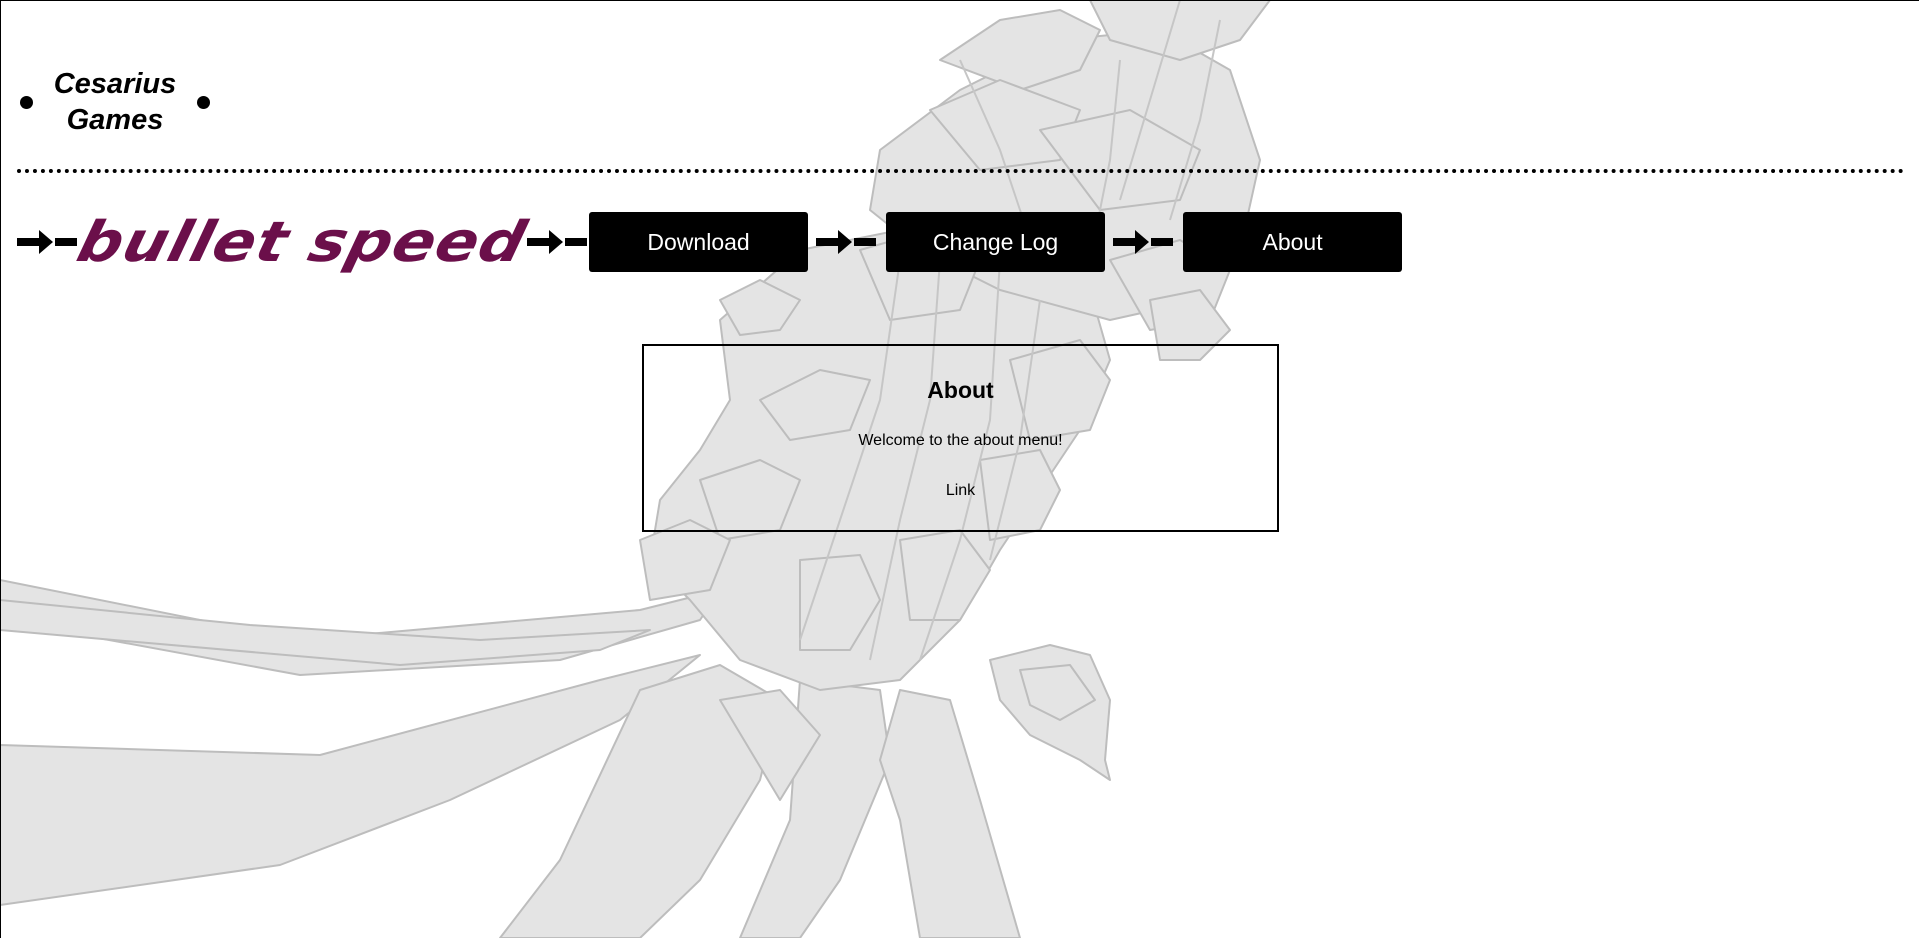 This screenshot has height=938, width=1920. I want to click on game-logo: bullet speed, so click(302, 242).